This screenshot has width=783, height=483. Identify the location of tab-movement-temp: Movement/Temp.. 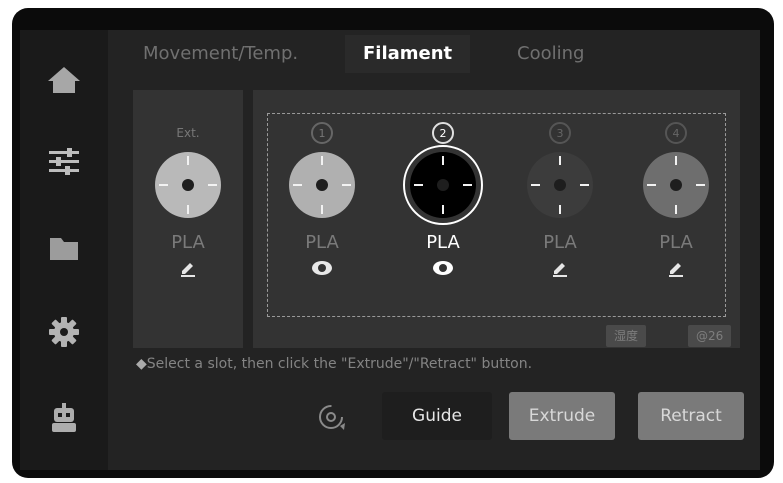
(220, 54).